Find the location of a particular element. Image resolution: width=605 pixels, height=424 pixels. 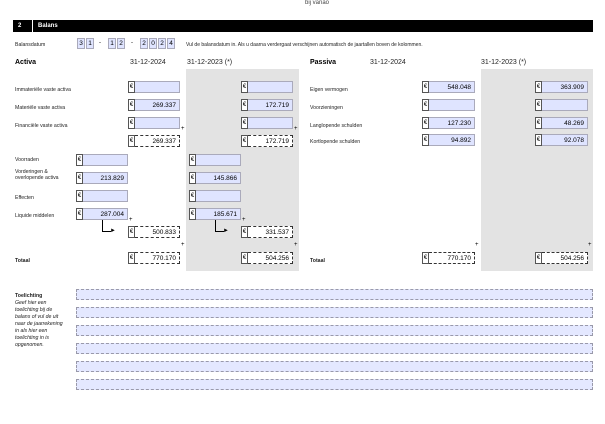

toelichting-note-line: naar de jaarrekening is located at coordinates (39, 324).